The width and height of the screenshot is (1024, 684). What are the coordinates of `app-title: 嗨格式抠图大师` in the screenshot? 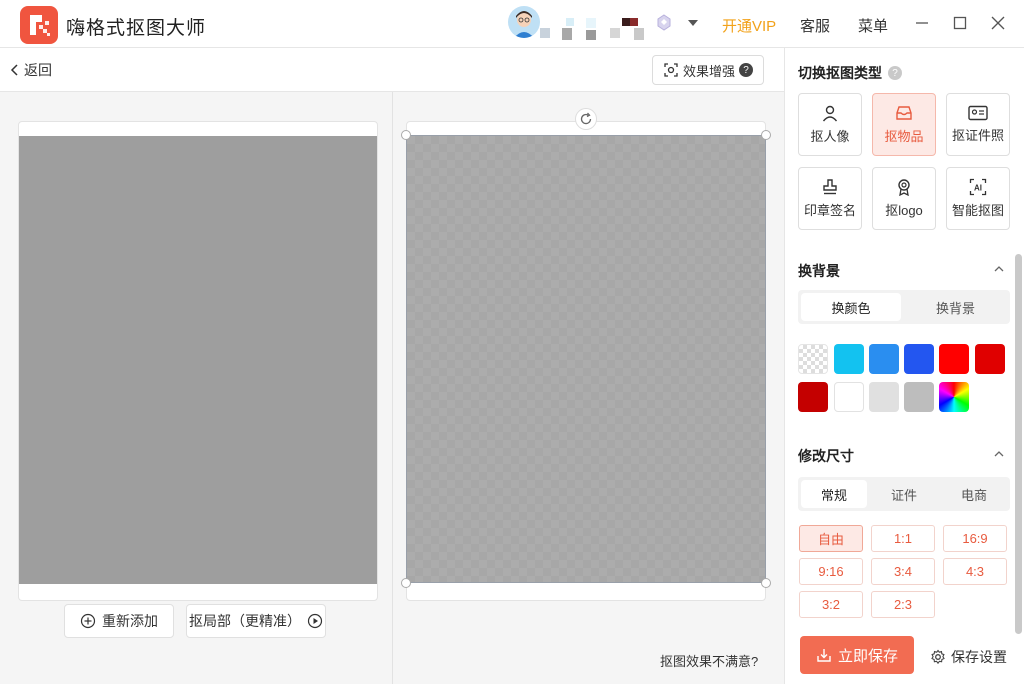 It's located at (136, 28).